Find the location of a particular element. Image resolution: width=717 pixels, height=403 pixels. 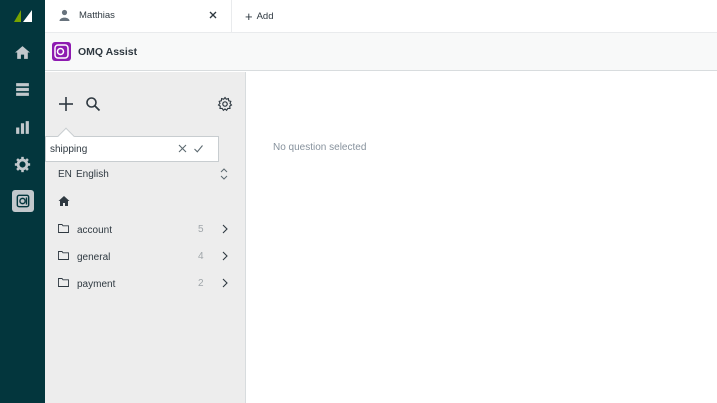

folder-item-account: account 5 is located at coordinates (145, 232).